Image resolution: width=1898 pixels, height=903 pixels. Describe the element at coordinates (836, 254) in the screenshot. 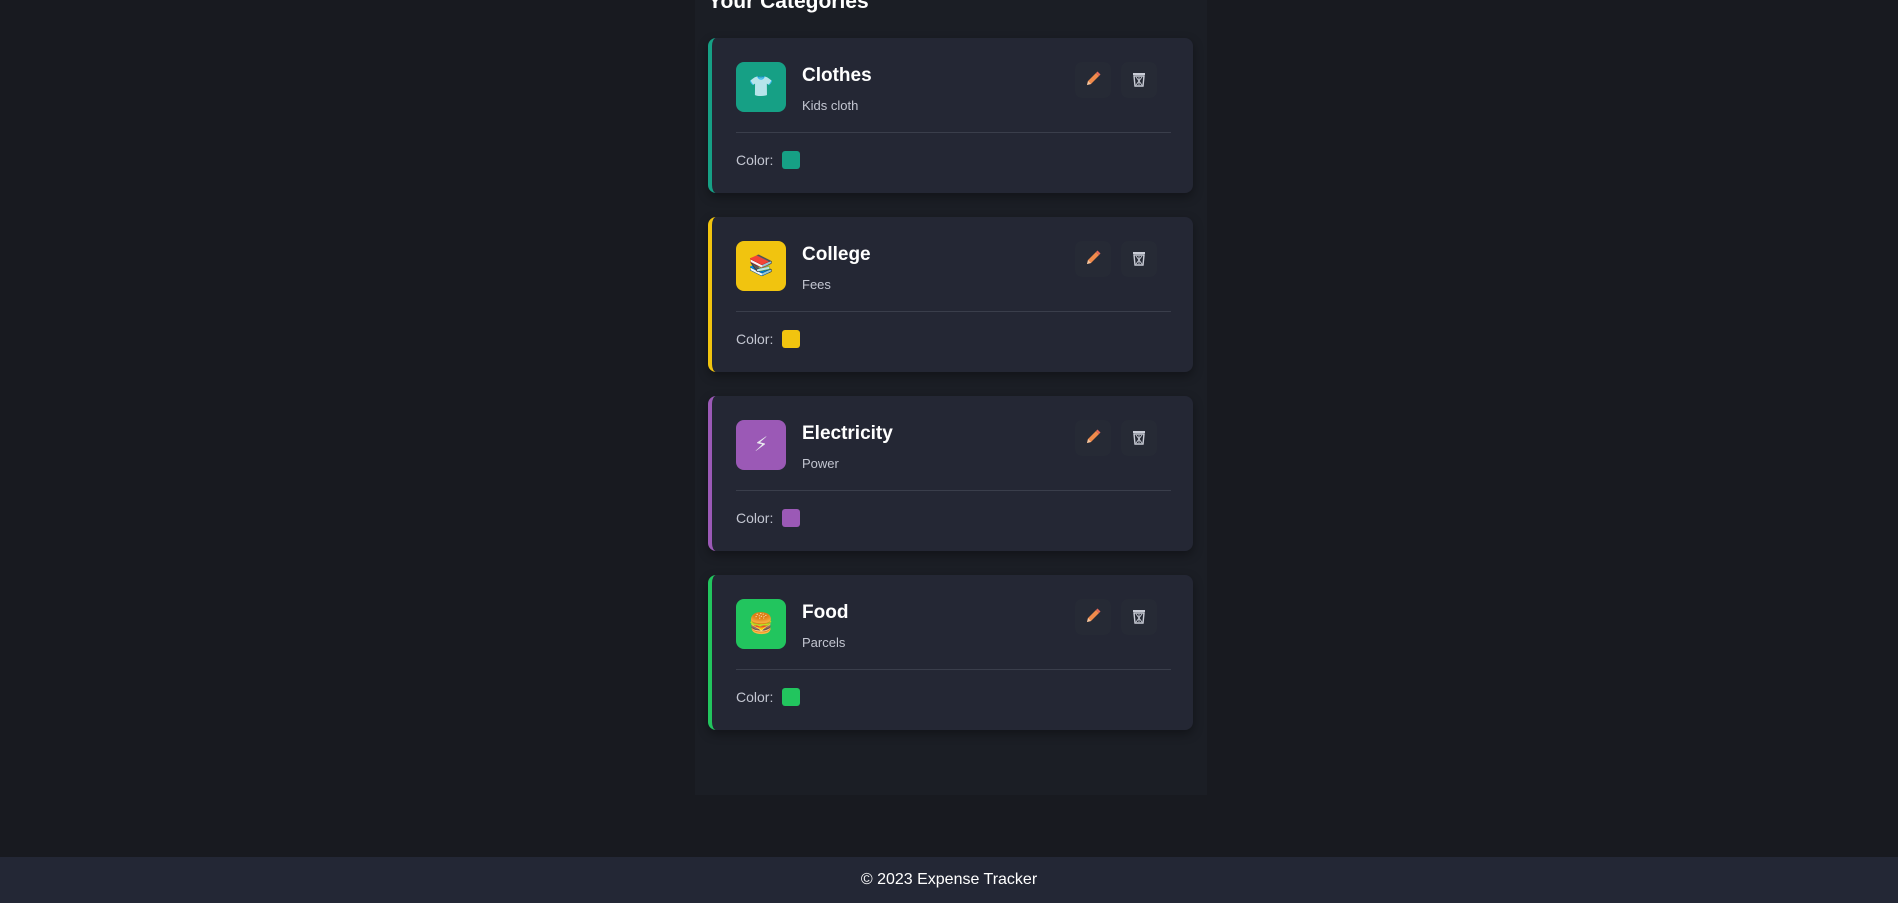

I see `category-name: College` at that location.